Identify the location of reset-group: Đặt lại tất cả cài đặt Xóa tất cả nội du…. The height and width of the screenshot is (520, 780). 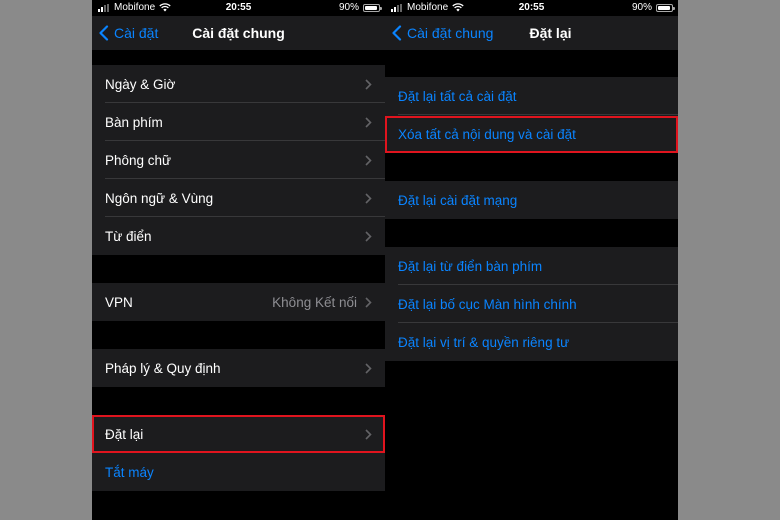
(531, 115).